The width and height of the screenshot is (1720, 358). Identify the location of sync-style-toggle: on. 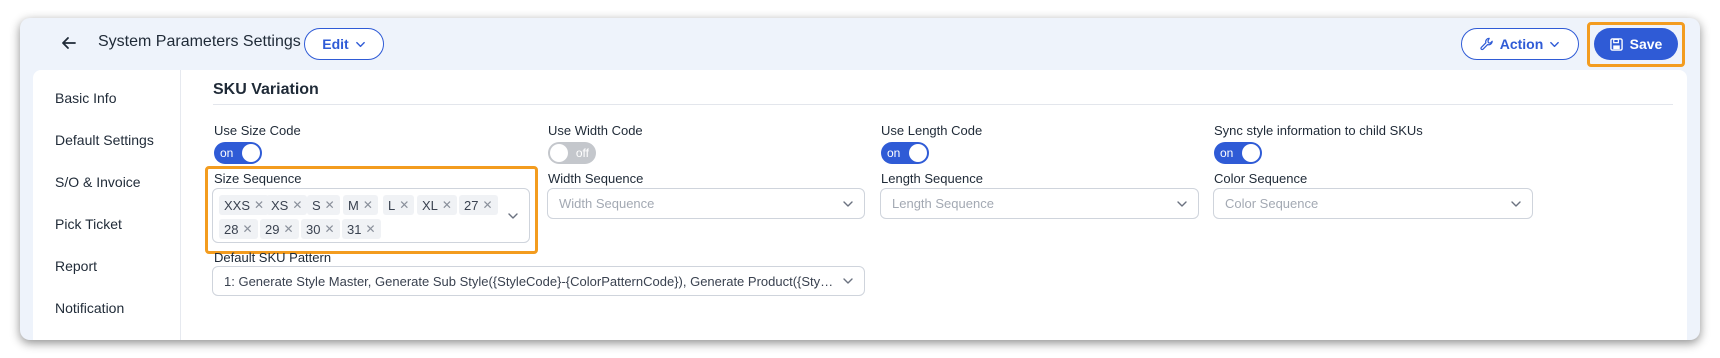
(1238, 153).